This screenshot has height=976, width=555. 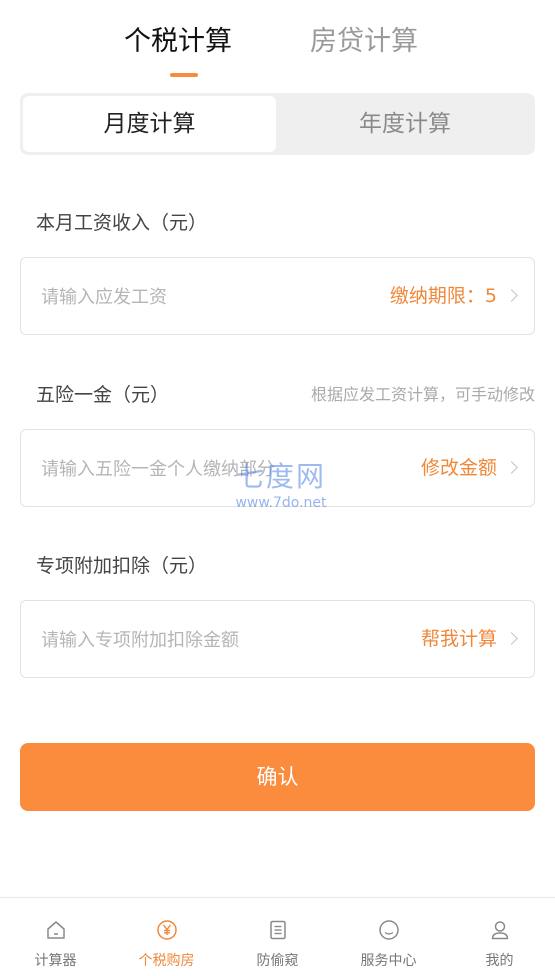 What do you see at coordinates (122, 223) in the screenshot?
I see `salary-label: 本月工资收入（元）` at bounding box center [122, 223].